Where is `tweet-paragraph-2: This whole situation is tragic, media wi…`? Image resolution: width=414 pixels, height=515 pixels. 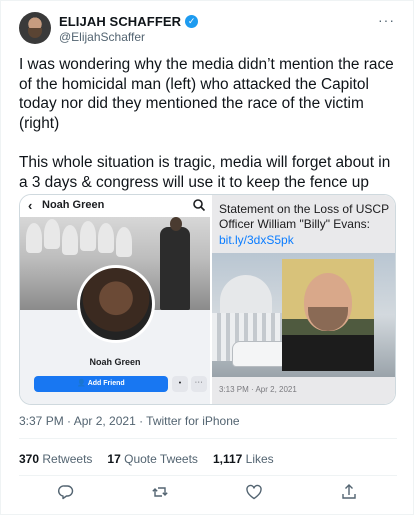 tweet-paragraph-2: This whole situation is tragic, media wi… is located at coordinates (205, 172).